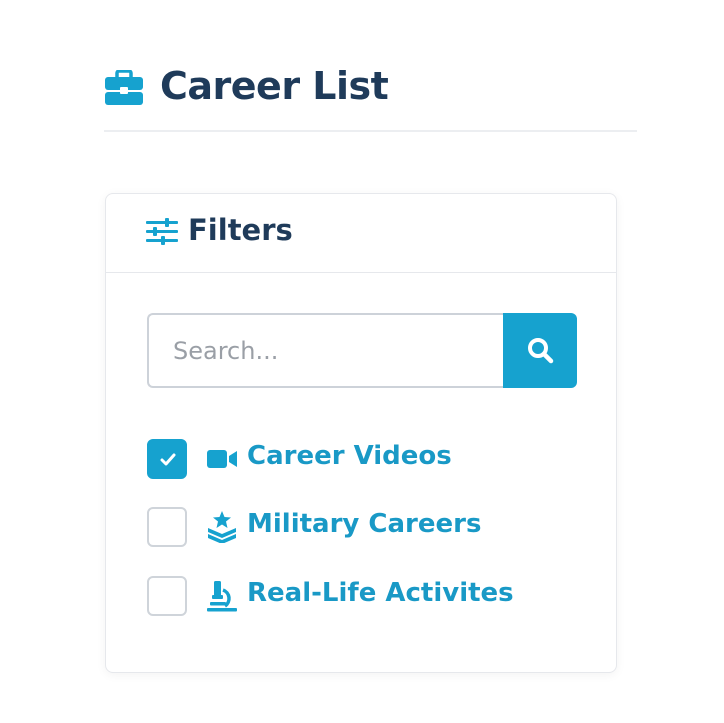  Describe the element at coordinates (361, 233) in the screenshot. I see `filters-header: Filters` at that location.